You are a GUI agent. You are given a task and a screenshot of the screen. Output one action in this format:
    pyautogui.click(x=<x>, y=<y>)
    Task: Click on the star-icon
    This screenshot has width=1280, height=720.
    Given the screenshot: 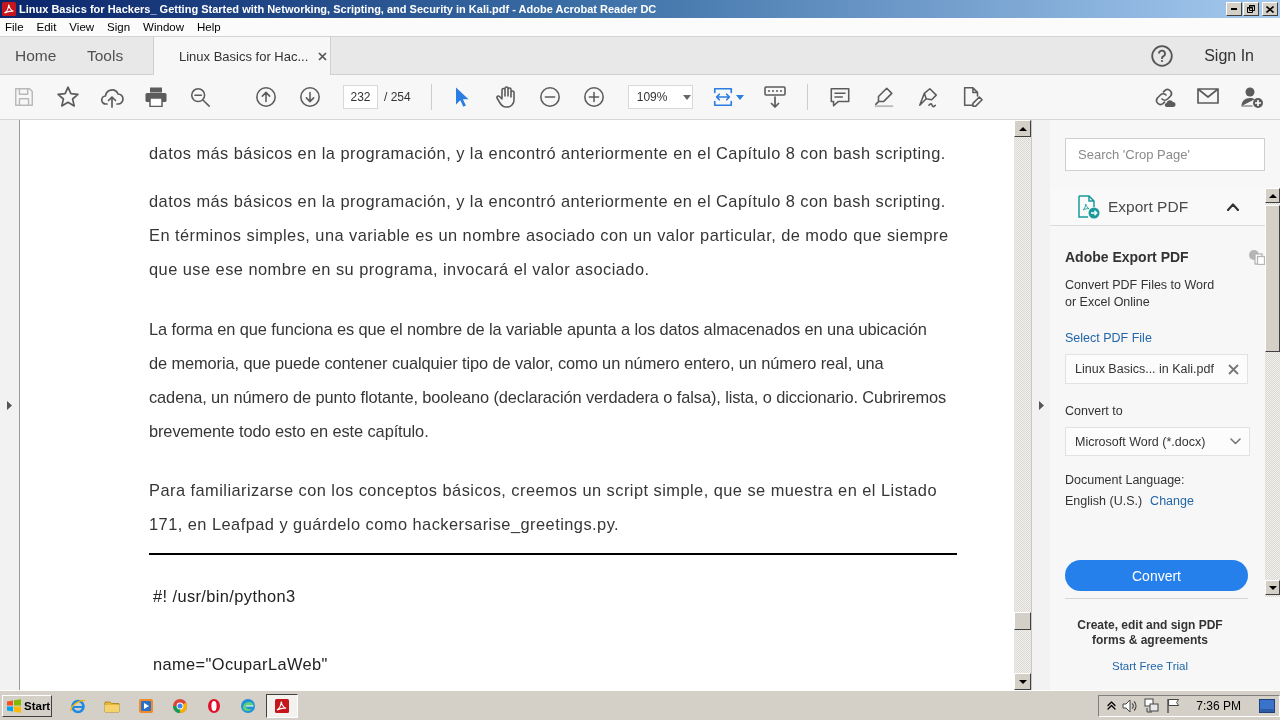 What is the action you would take?
    pyautogui.click(x=68, y=97)
    